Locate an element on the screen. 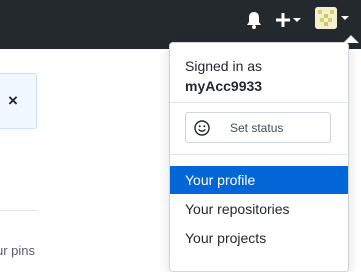 The width and height of the screenshot is (361, 272). menu-item-your-repositories: Your repositories is located at coordinates (259, 209).